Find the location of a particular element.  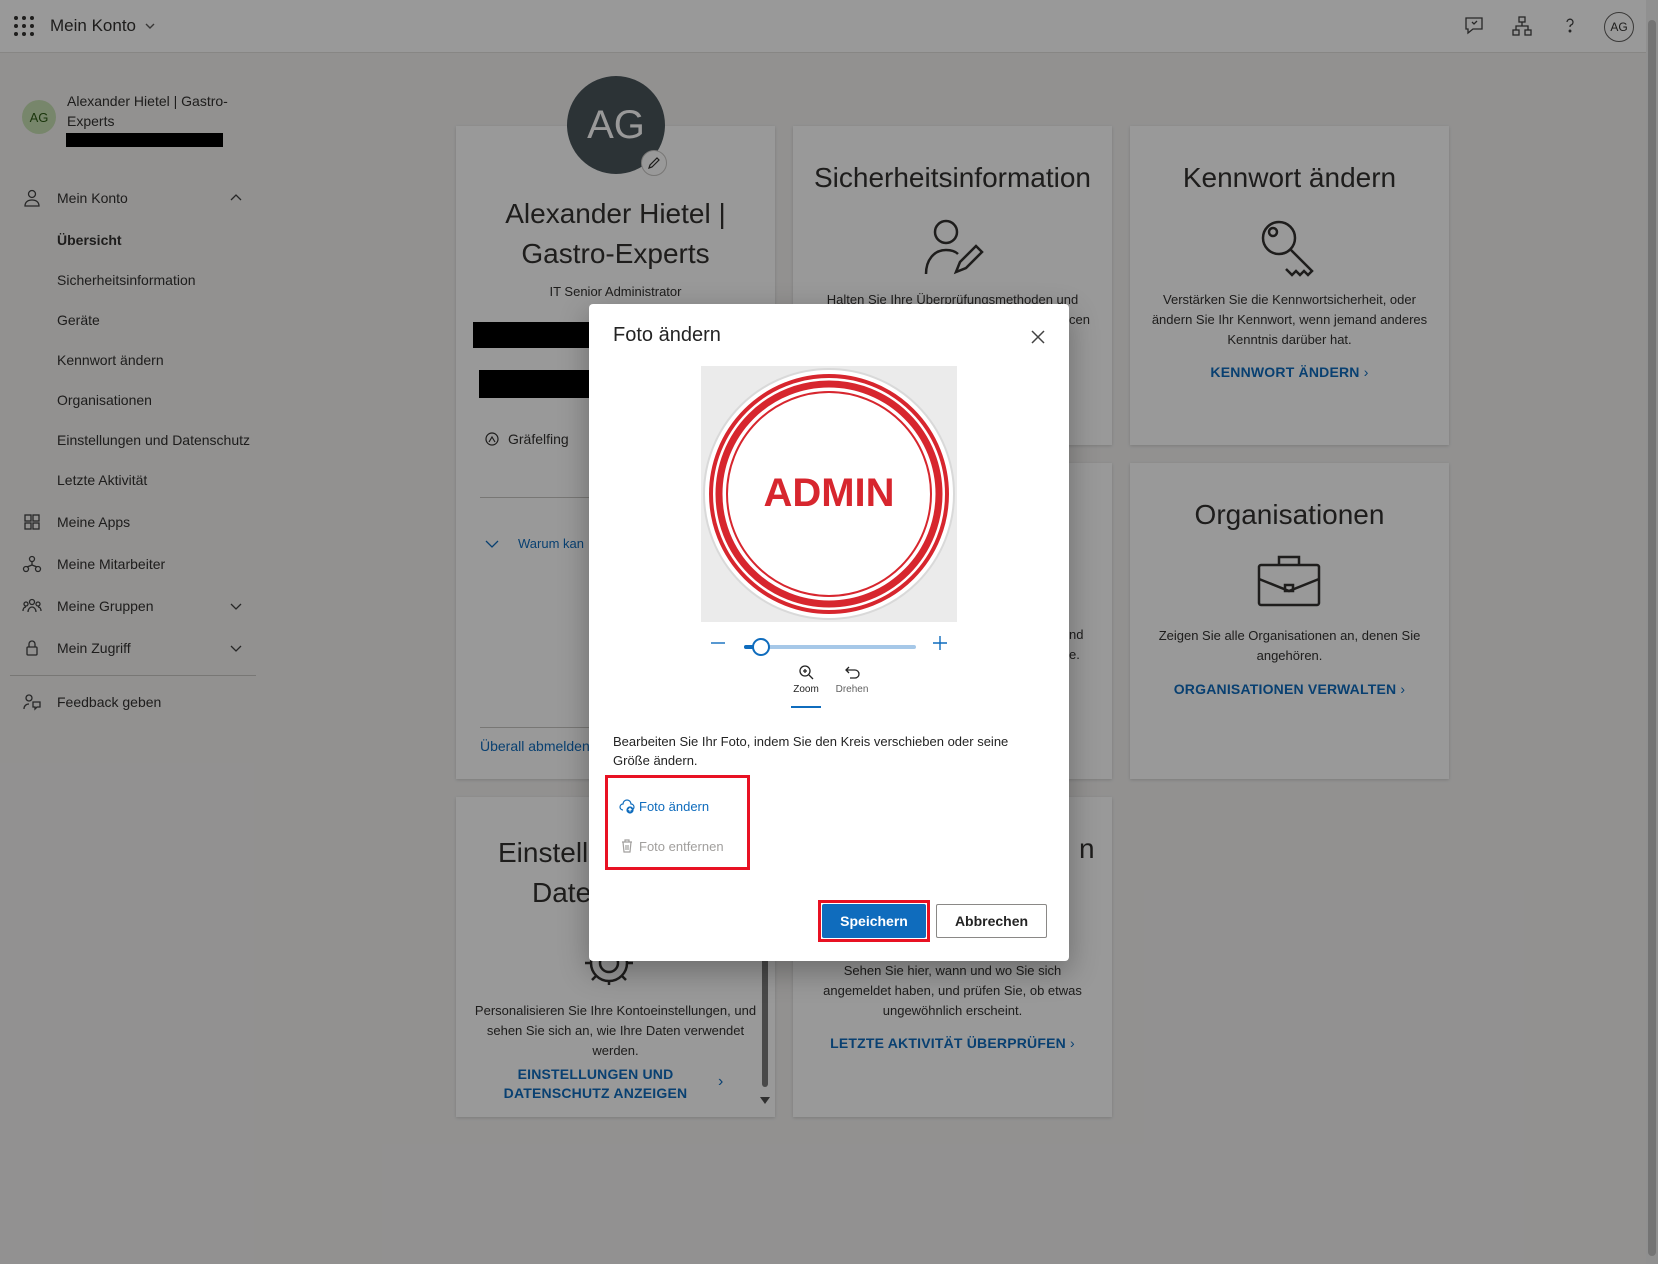

change-photo-label: Foto ändern is located at coordinates (674, 806).